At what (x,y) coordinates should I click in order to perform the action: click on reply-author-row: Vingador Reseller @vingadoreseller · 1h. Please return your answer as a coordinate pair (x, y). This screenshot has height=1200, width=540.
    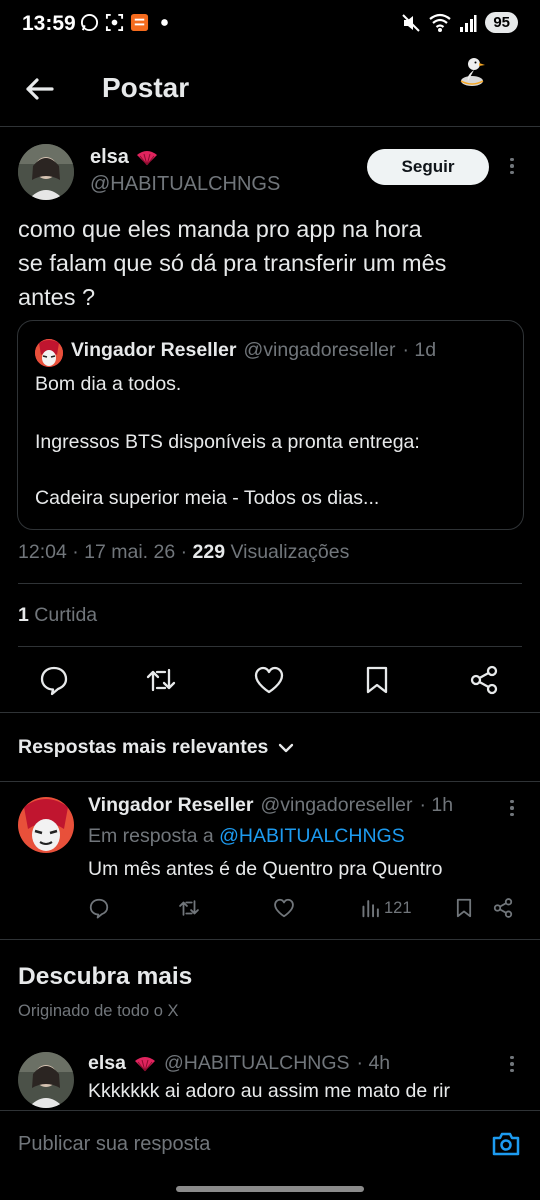
    Looking at the image, I should click on (270, 805).